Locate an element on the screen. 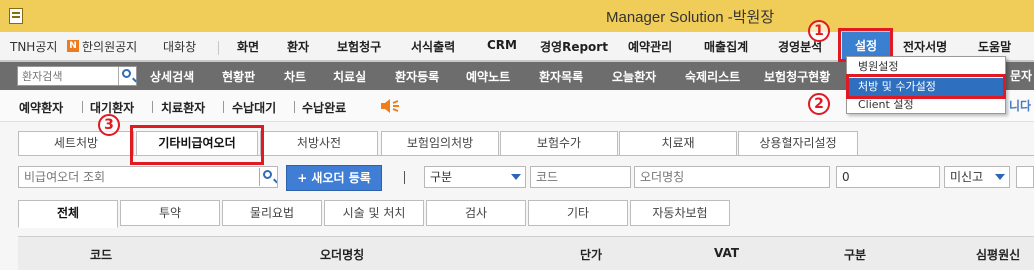 The image size is (1034, 270). step-1-marker: 1 is located at coordinates (819, 31).